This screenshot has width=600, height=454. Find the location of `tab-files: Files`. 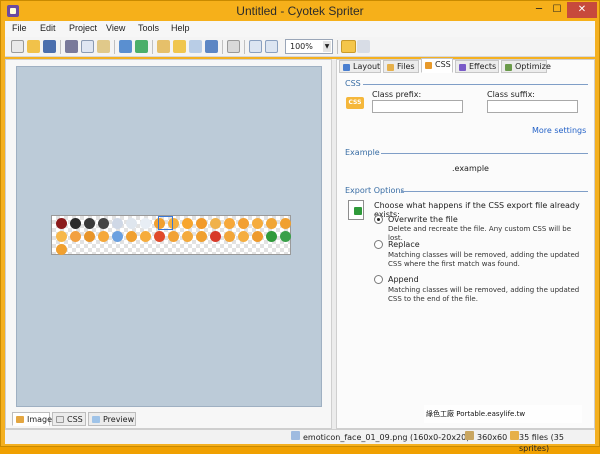

tab-files: Files is located at coordinates (401, 66).